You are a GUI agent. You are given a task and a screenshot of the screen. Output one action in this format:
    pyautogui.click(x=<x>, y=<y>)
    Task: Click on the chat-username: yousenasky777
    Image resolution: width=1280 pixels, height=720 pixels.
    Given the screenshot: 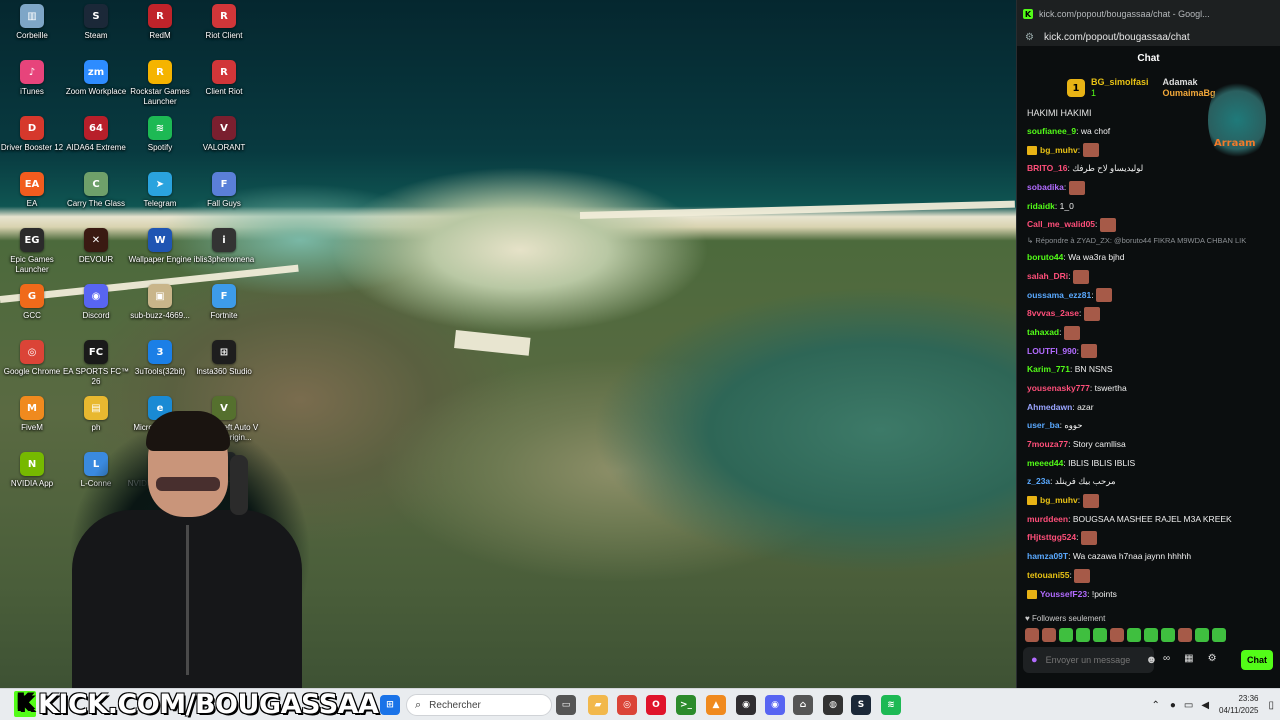 What is the action you would take?
    pyautogui.click(x=1058, y=388)
    